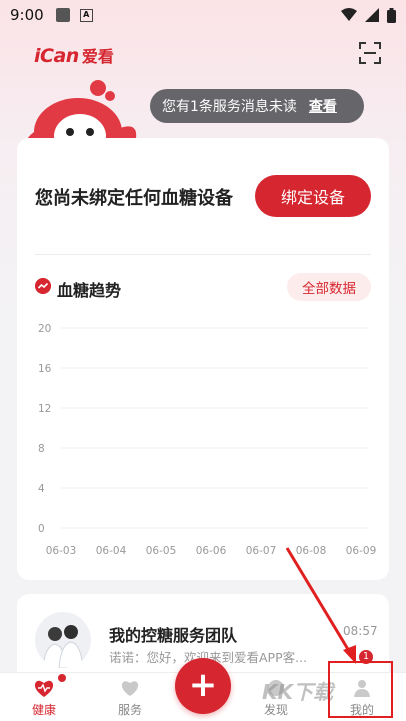 This screenshot has width=406, height=721. What do you see at coordinates (111, 551) in the screenshot?
I see `x-tick-label: 06-04` at bounding box center [111, 551].